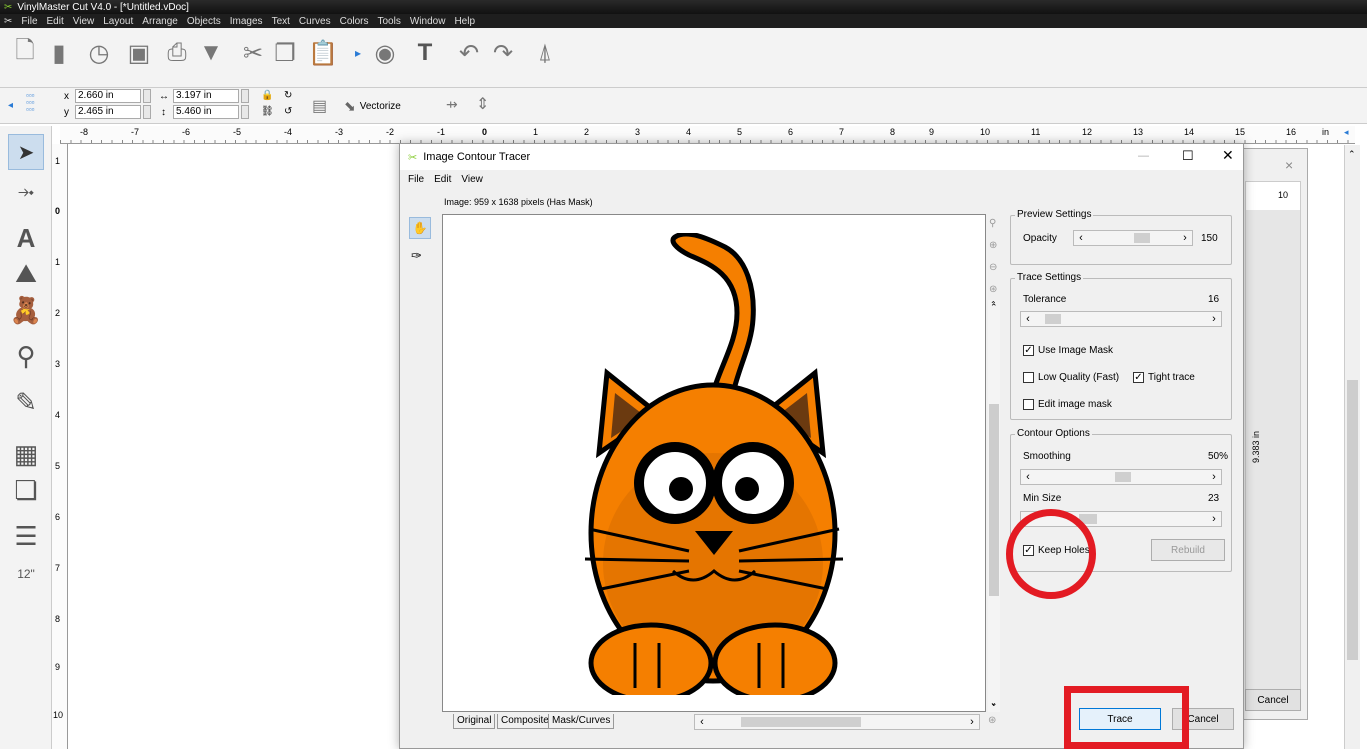 The width and height of the screenshot is (1367, 749). Describe the element at coordinates (118, 21) in the screenshot. I see `menu-layout: Layout` at that location.